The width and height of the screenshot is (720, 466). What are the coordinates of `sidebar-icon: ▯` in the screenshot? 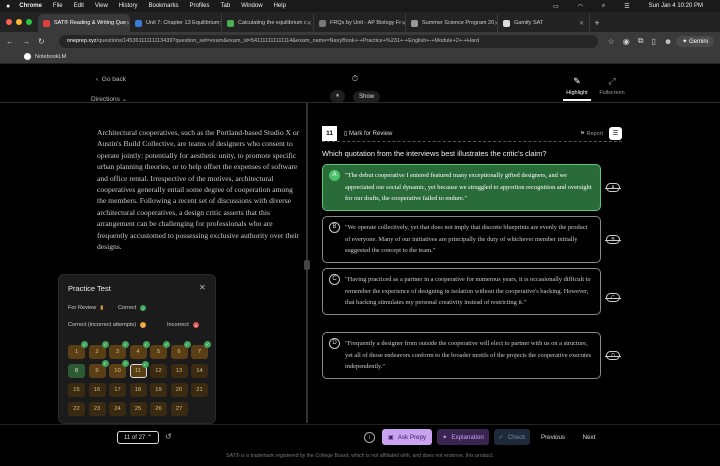 It's located at (653, 41).